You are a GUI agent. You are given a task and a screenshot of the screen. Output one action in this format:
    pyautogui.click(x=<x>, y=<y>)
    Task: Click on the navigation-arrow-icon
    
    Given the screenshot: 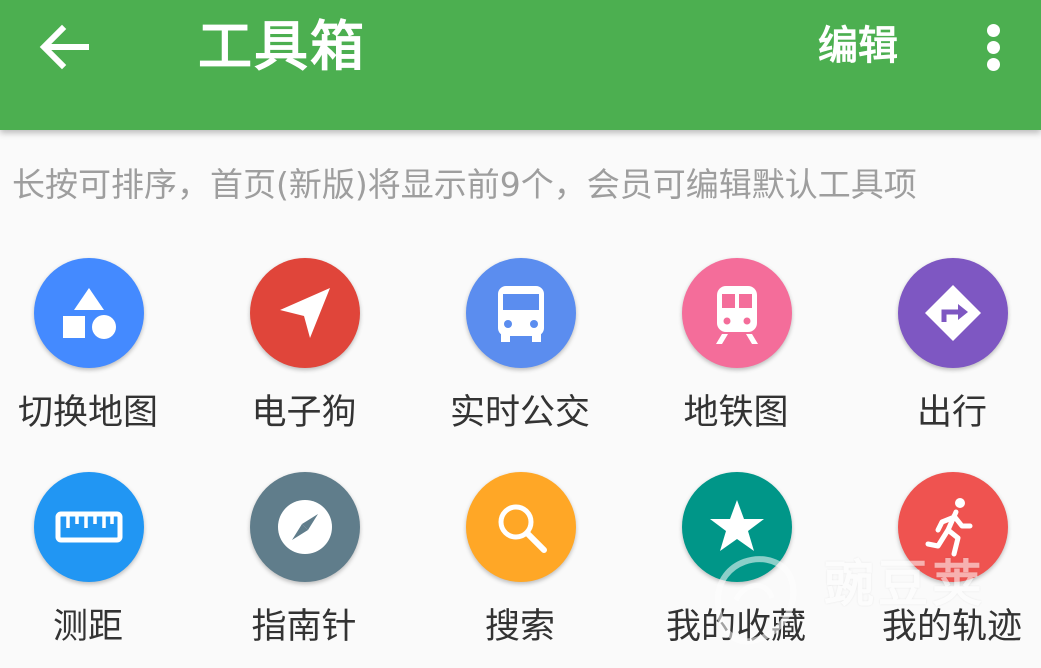 What is the action you would take?
    pyautogui.click(x=305, y=313)
    